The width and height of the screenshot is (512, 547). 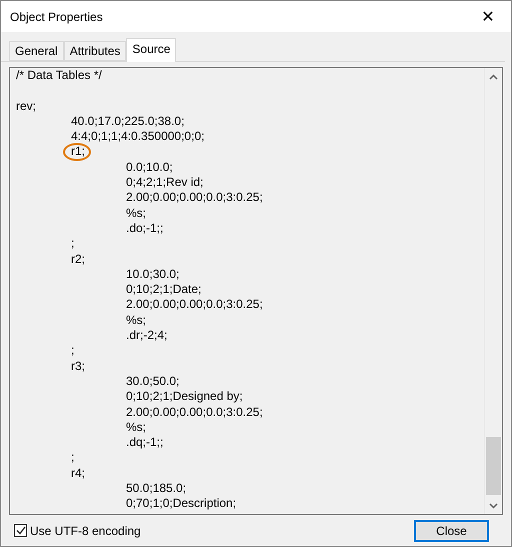 I want to click on checkbox, so click(x=20, y=530).